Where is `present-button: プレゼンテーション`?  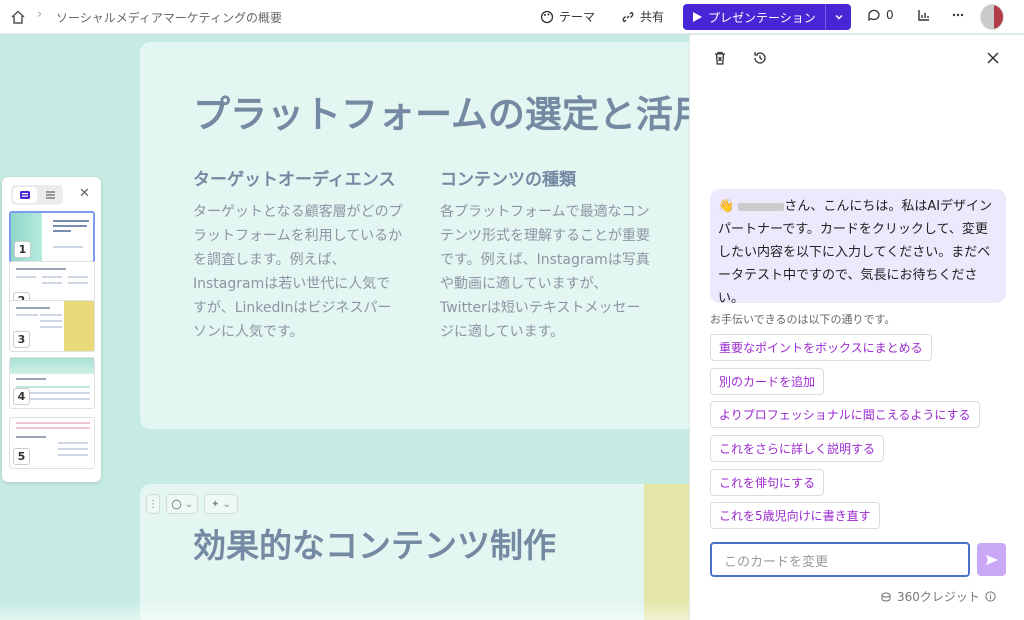 present-button: プレゼンテーション is located at coordinates (767, 17).